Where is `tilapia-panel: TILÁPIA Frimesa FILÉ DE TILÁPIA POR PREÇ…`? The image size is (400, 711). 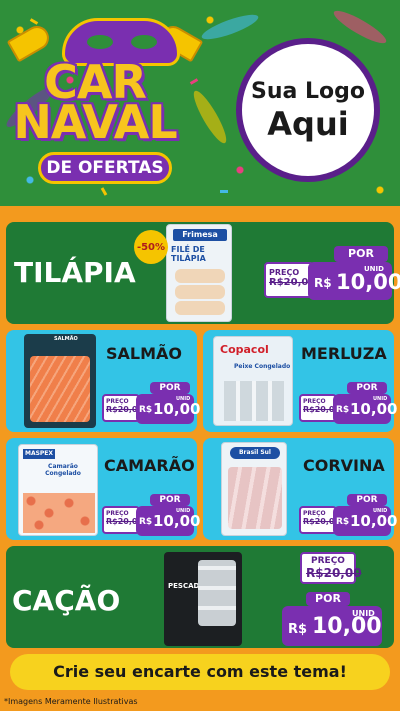 tilapia-panel: TILÁPIA Frimesa FILÉ DE TILÁPIA POR PREÇ… is located at coordinates (203, 273).